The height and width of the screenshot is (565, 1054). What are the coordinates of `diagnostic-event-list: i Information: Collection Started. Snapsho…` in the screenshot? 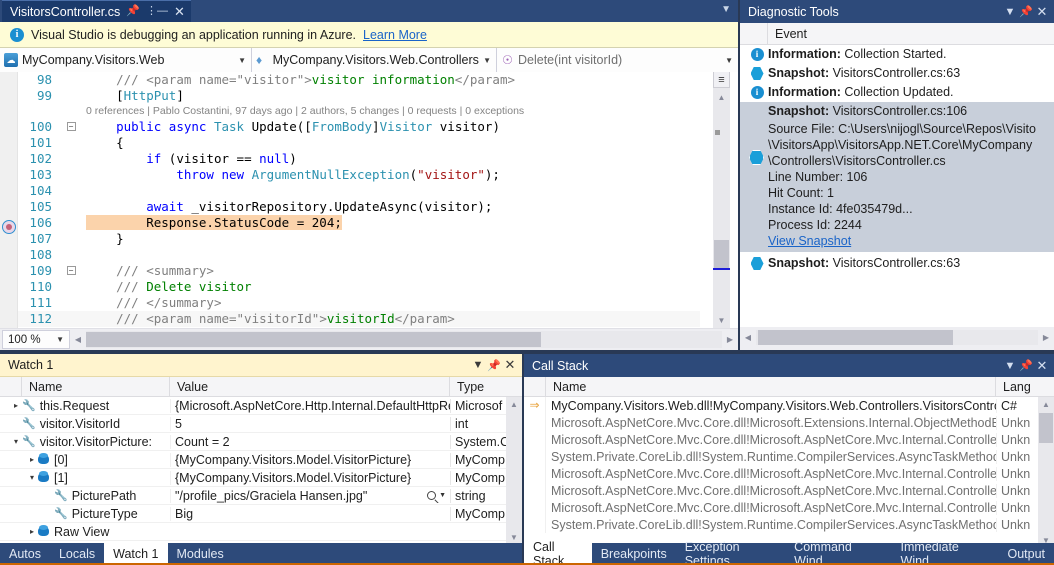 It's located at (897, 186).